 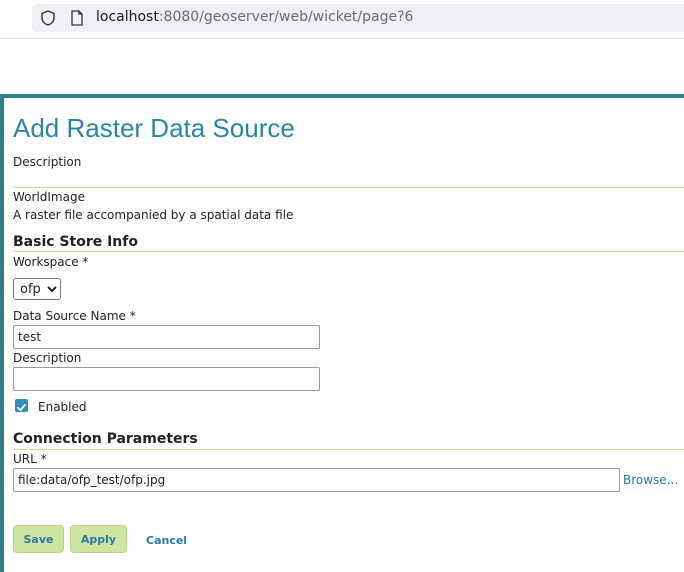 What do you see at coordinates (75, 242) in the screenshot?
I see `basic-store-info-heading: Basic Store Info` at bounding box center [75, 242].